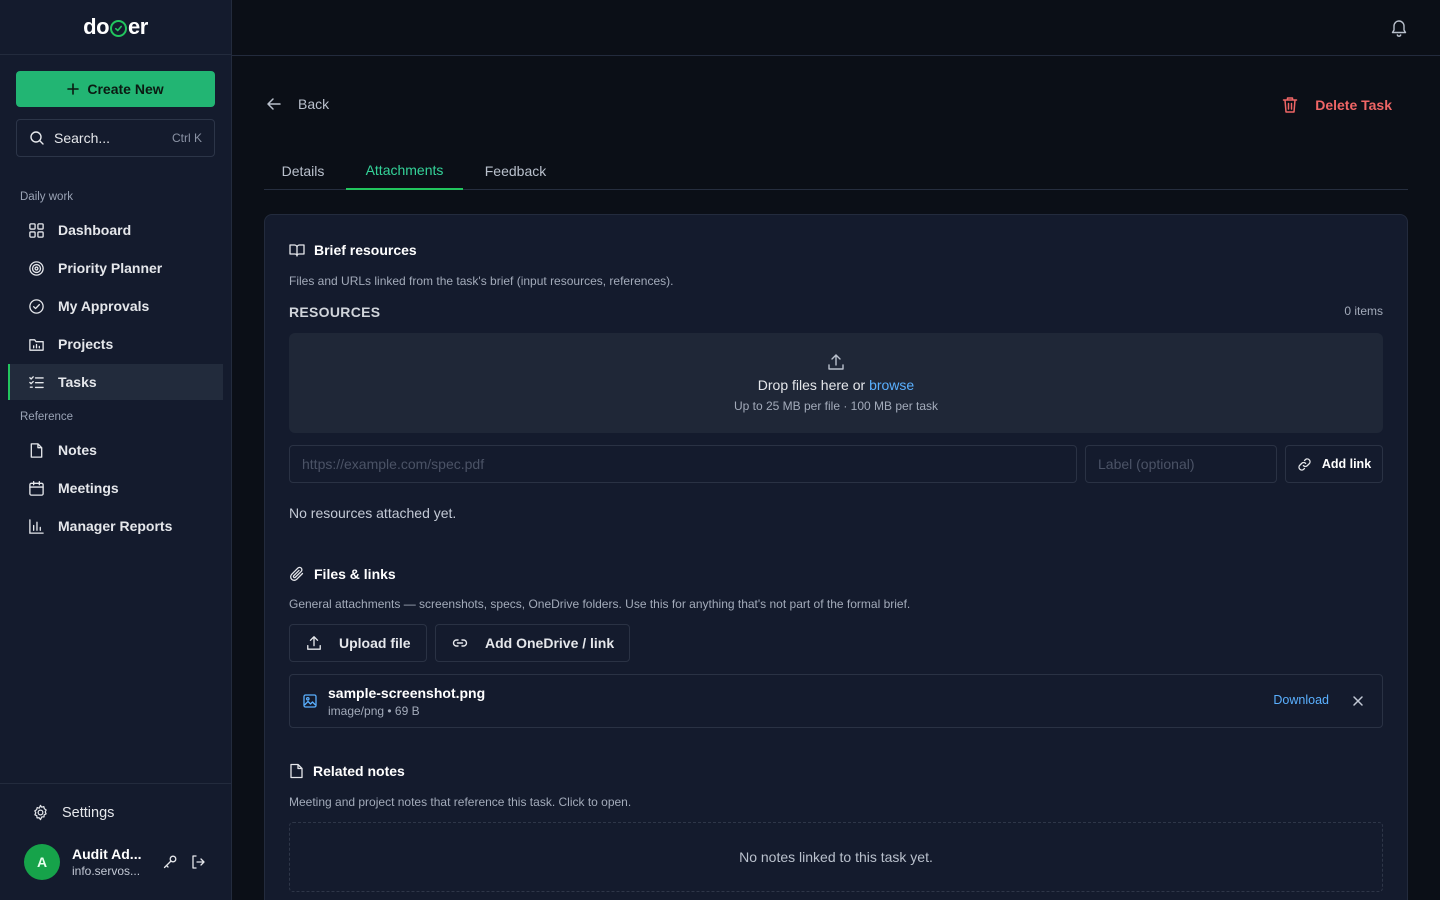 The height and width of the screenshot is (900, 1440). I want to click on download-link: Download, so click(1301, 700).